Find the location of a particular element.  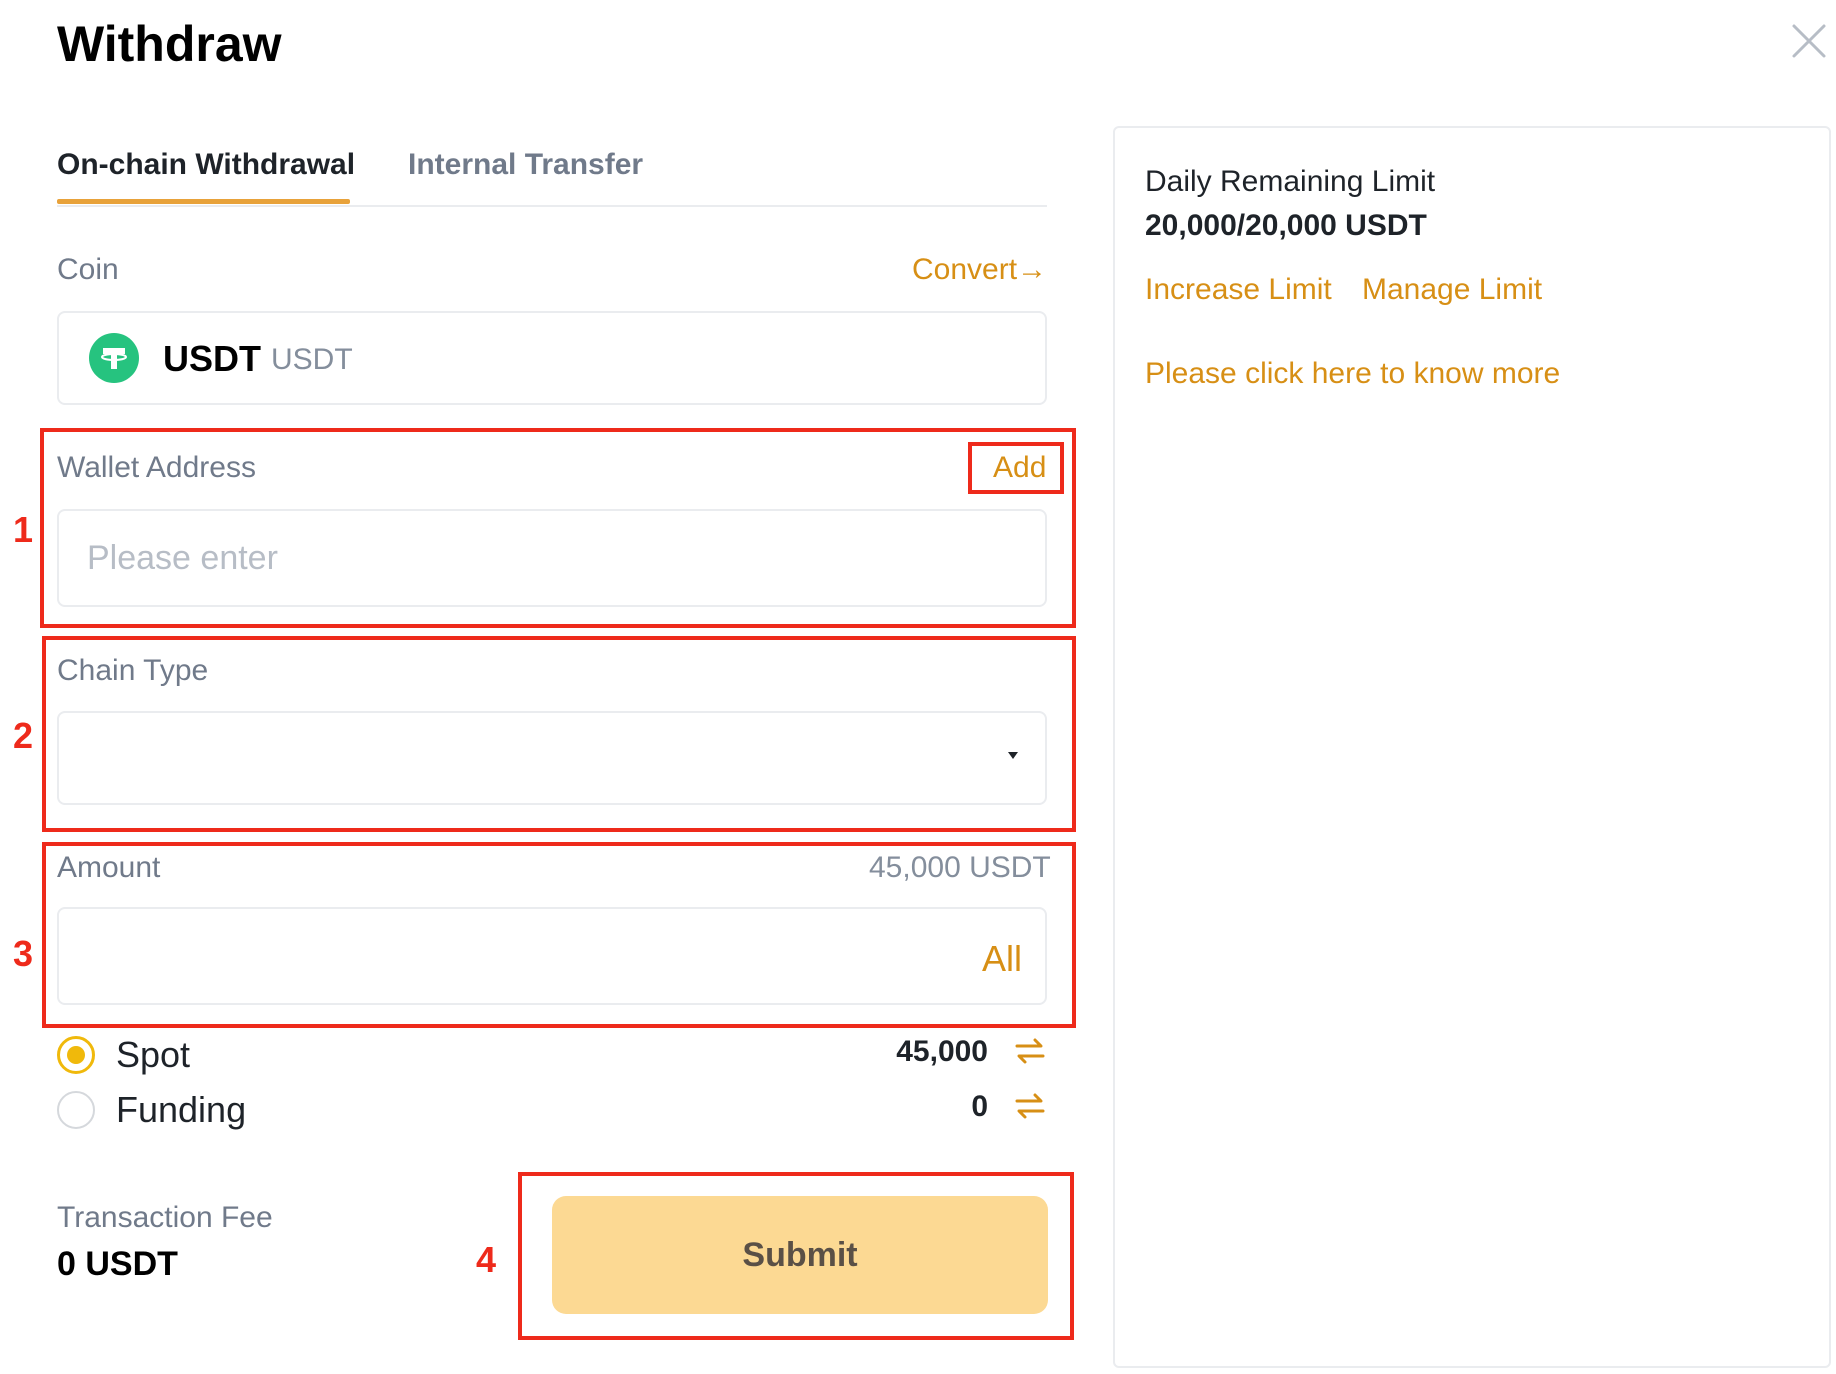

coin-label: Coin is located at coordinates (88, 269).